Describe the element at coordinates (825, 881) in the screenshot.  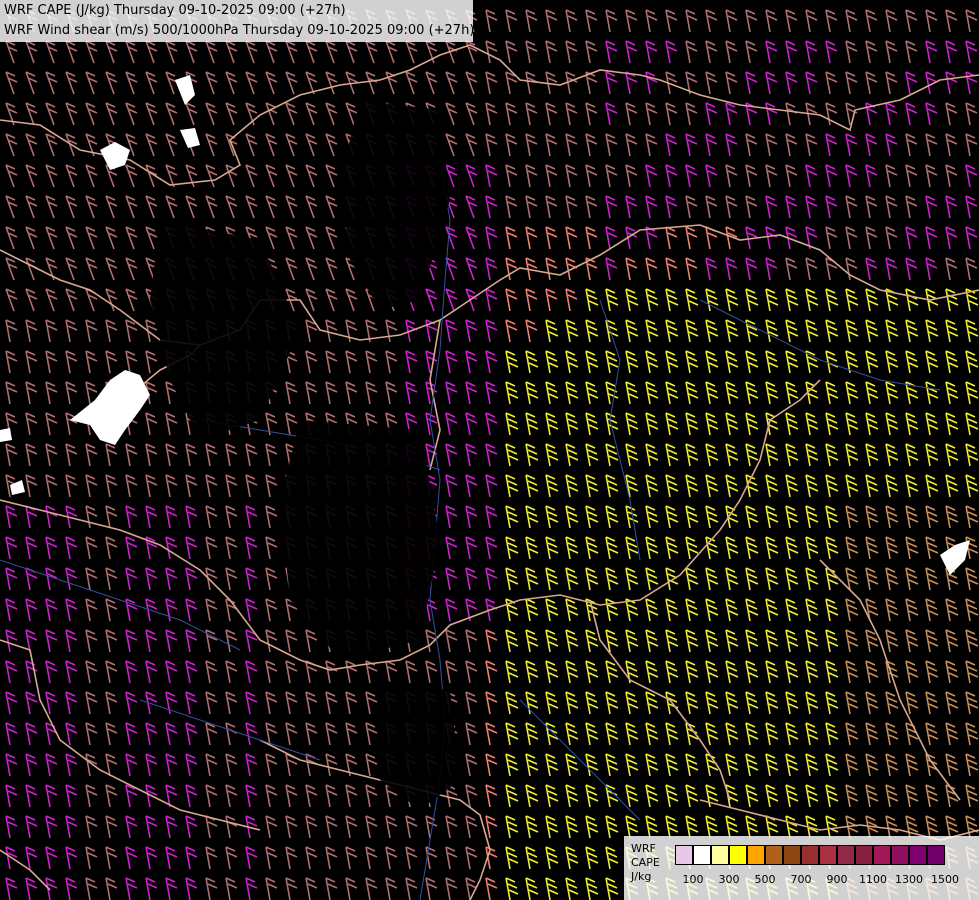
I see `legend-ticks: 100 300 500 700 900 1100 1300 1500` at that location.